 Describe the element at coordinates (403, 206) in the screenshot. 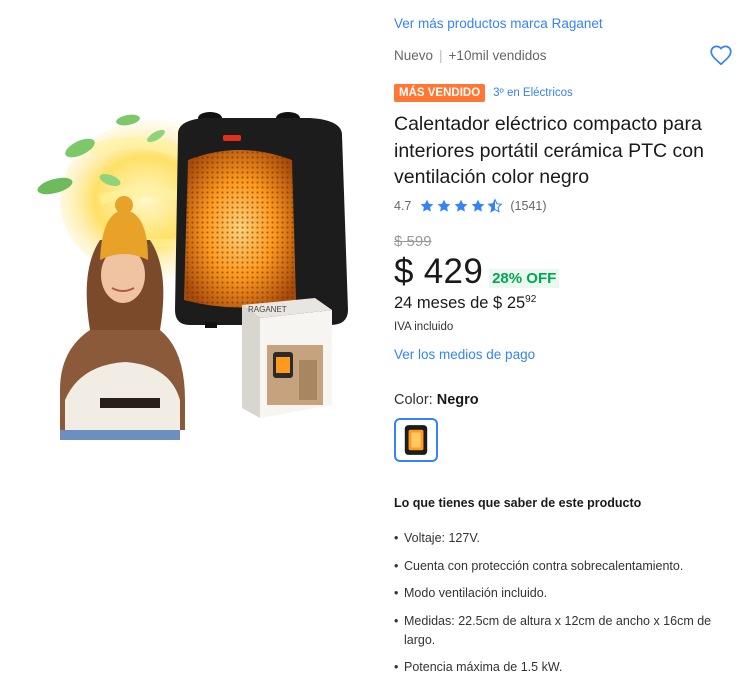

I see `rating-score: 4.7` at that location.